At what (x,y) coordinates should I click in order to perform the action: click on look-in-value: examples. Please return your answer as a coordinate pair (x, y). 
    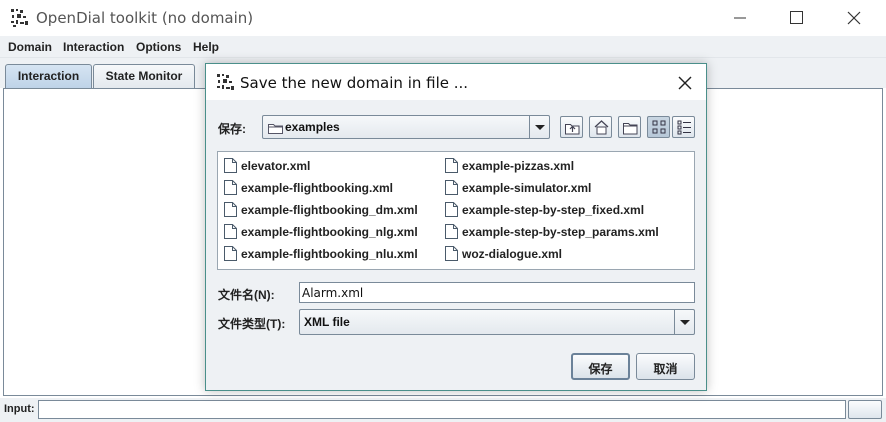
    Looking at the image, I should click on (312, 127).